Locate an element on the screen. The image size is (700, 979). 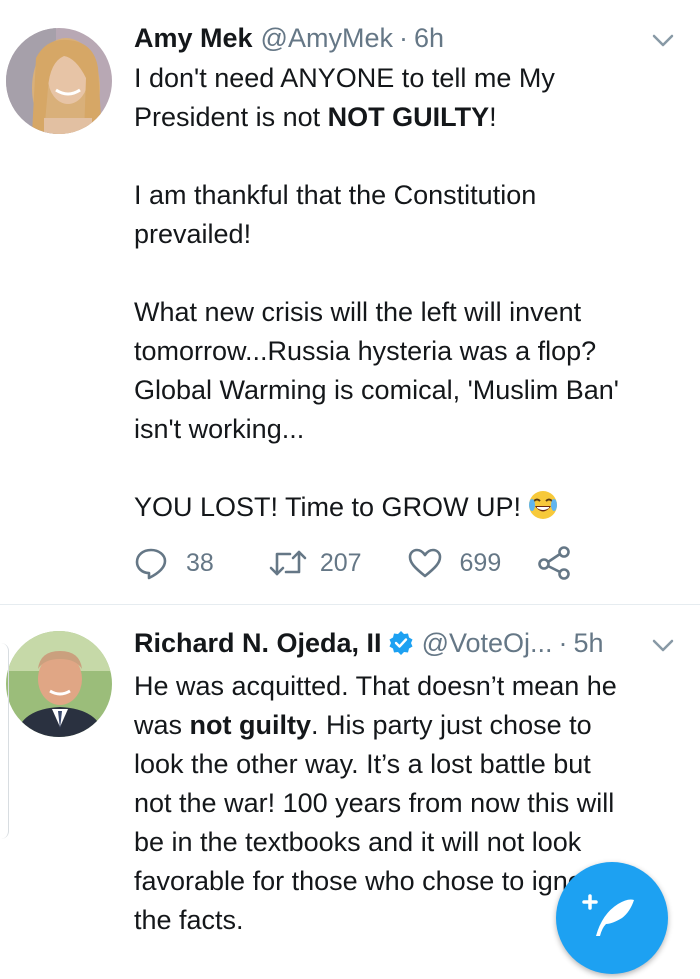
share-icon is located at coordinates (554, 563).